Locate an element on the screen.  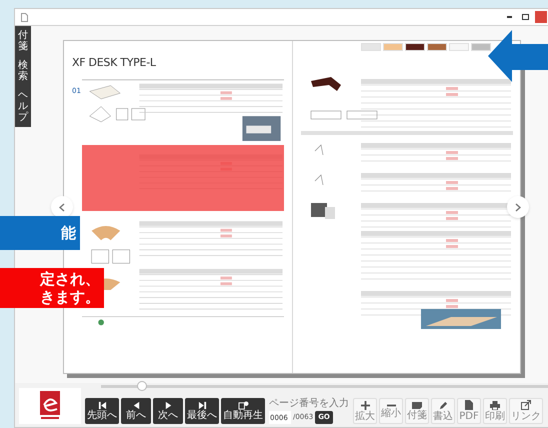
callout-text: 定され、 is located at coordinates (70, 279).